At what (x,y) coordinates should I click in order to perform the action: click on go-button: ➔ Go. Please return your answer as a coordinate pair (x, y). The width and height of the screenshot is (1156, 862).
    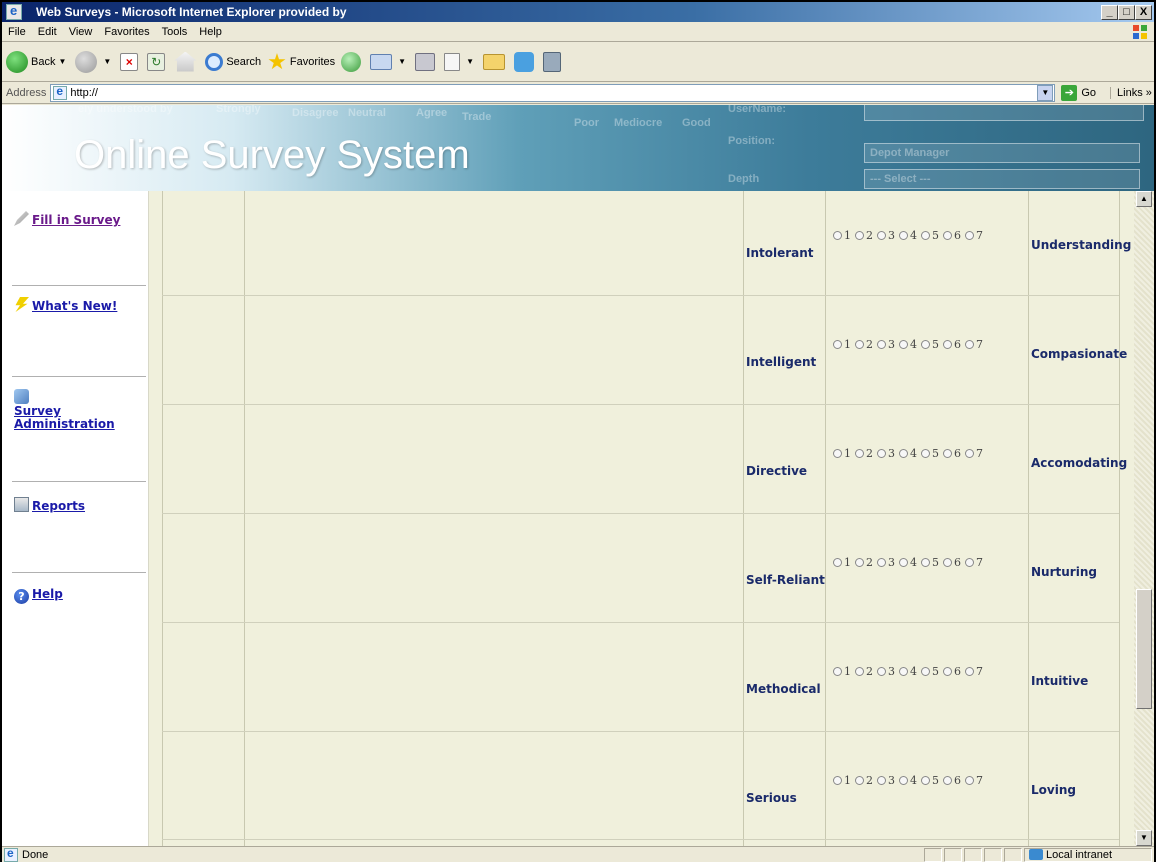
    Looking at the image, I should click on (1078, 92).